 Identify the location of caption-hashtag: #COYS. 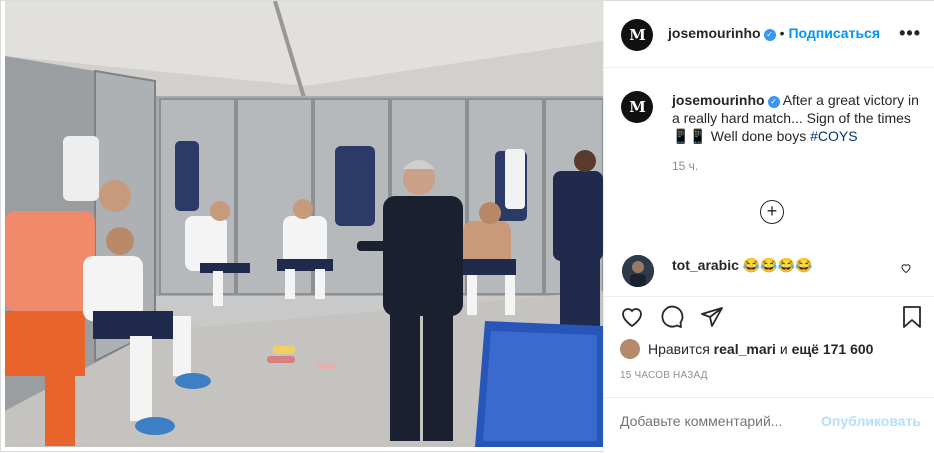
(833, 136).